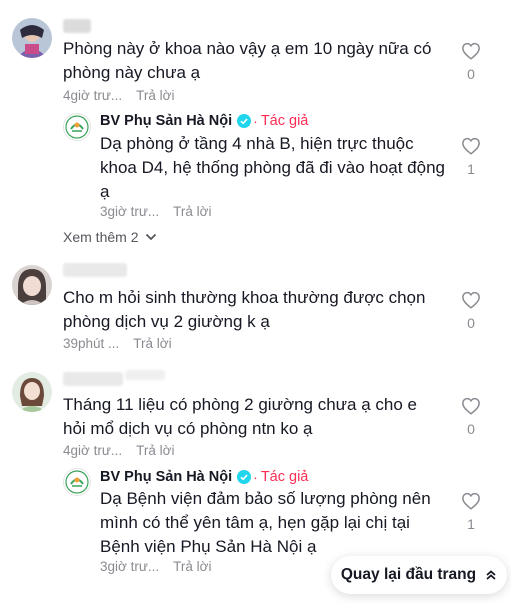 Image resolution: width=511 pixels, height=604 pixels. What do you see at coordinates (101, 237) in the screenshot?
I see `view-more-label: Xem thêm 2` at bounding box center [101, 237].